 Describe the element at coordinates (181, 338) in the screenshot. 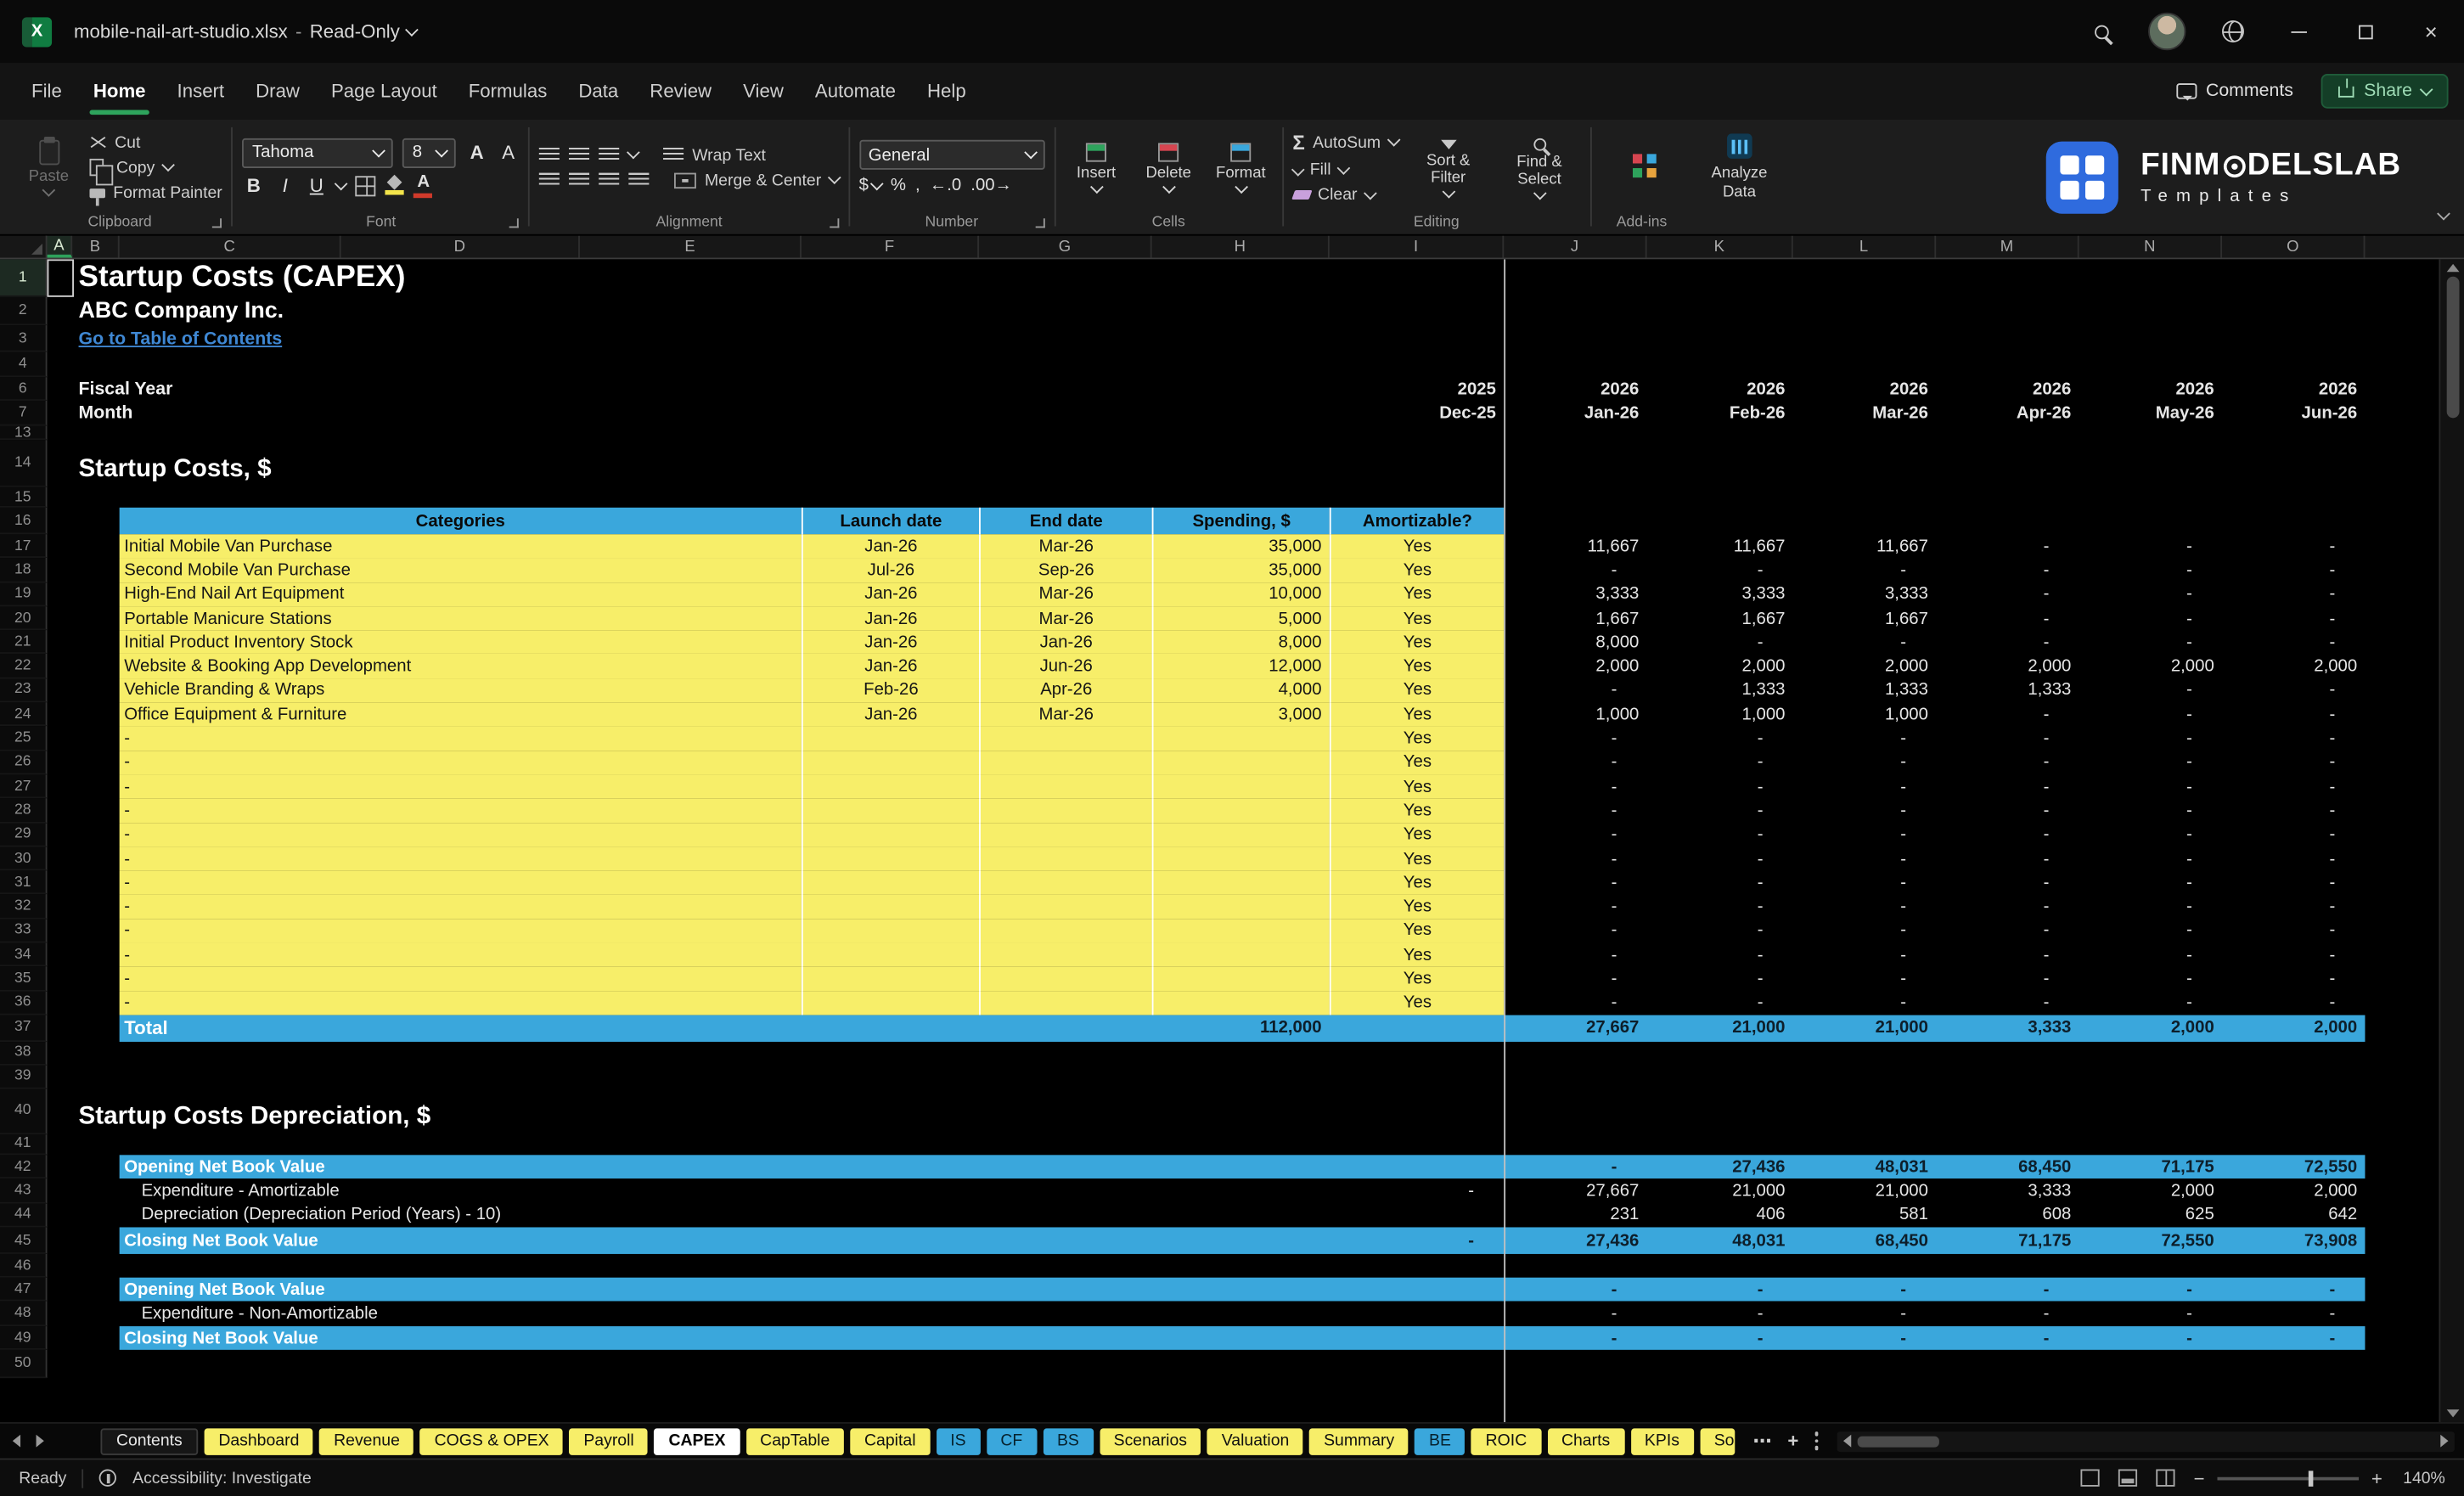

I see `toc-link: Go to Table of Contents` at that location.